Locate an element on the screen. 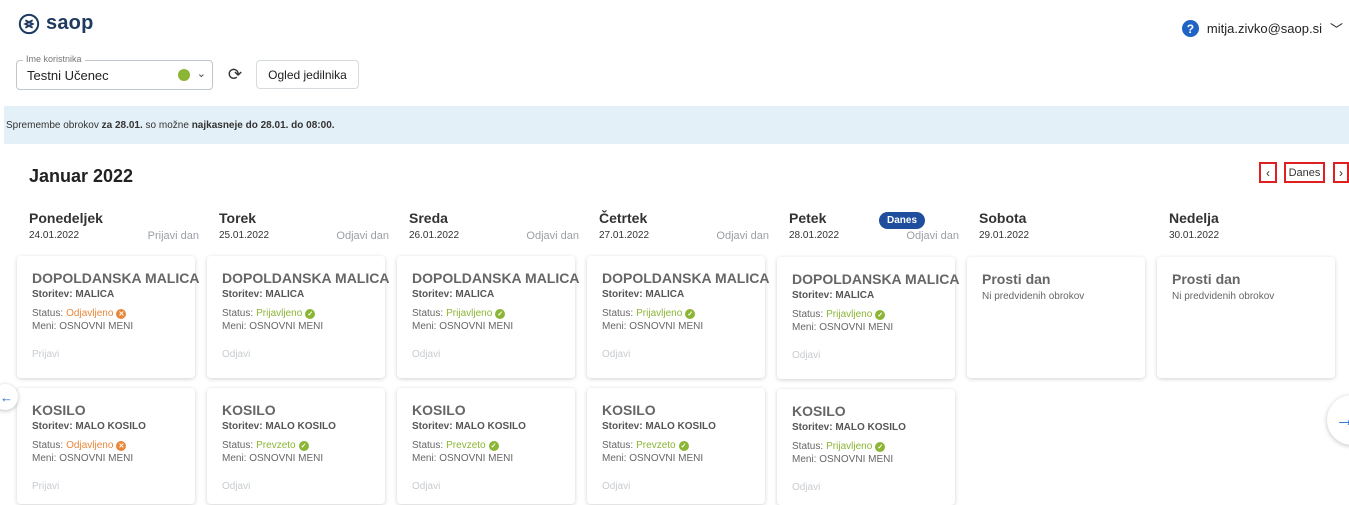 The width and height of the screenshot is (1349, 505). next-week-button: › is located at coordinates (1341, 172).